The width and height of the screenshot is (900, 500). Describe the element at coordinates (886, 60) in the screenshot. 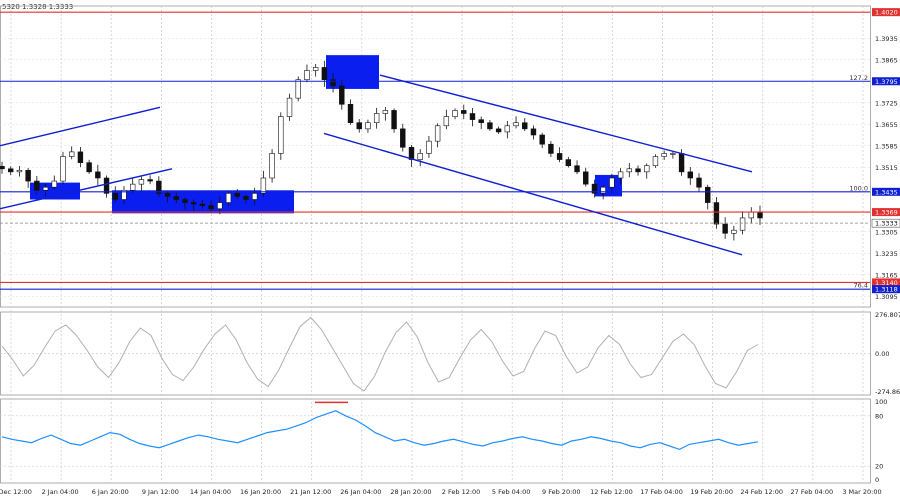

I see `price-tick-label: 1.3865` at that location.